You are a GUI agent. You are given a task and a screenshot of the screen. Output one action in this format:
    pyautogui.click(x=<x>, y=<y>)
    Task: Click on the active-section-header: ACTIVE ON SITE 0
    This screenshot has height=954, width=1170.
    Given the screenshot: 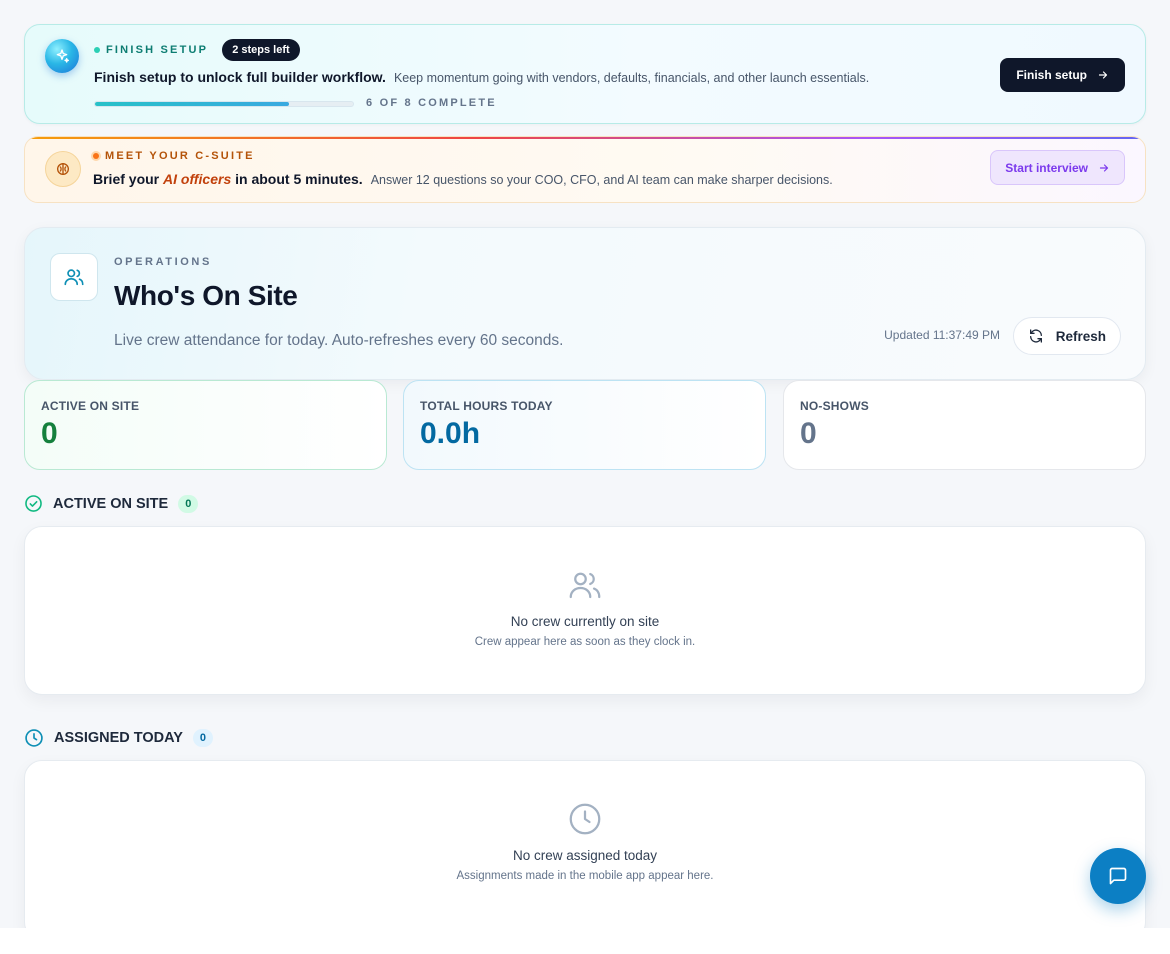 What is the action you would take?
    pyautogui.click(x=111, y=503)
    